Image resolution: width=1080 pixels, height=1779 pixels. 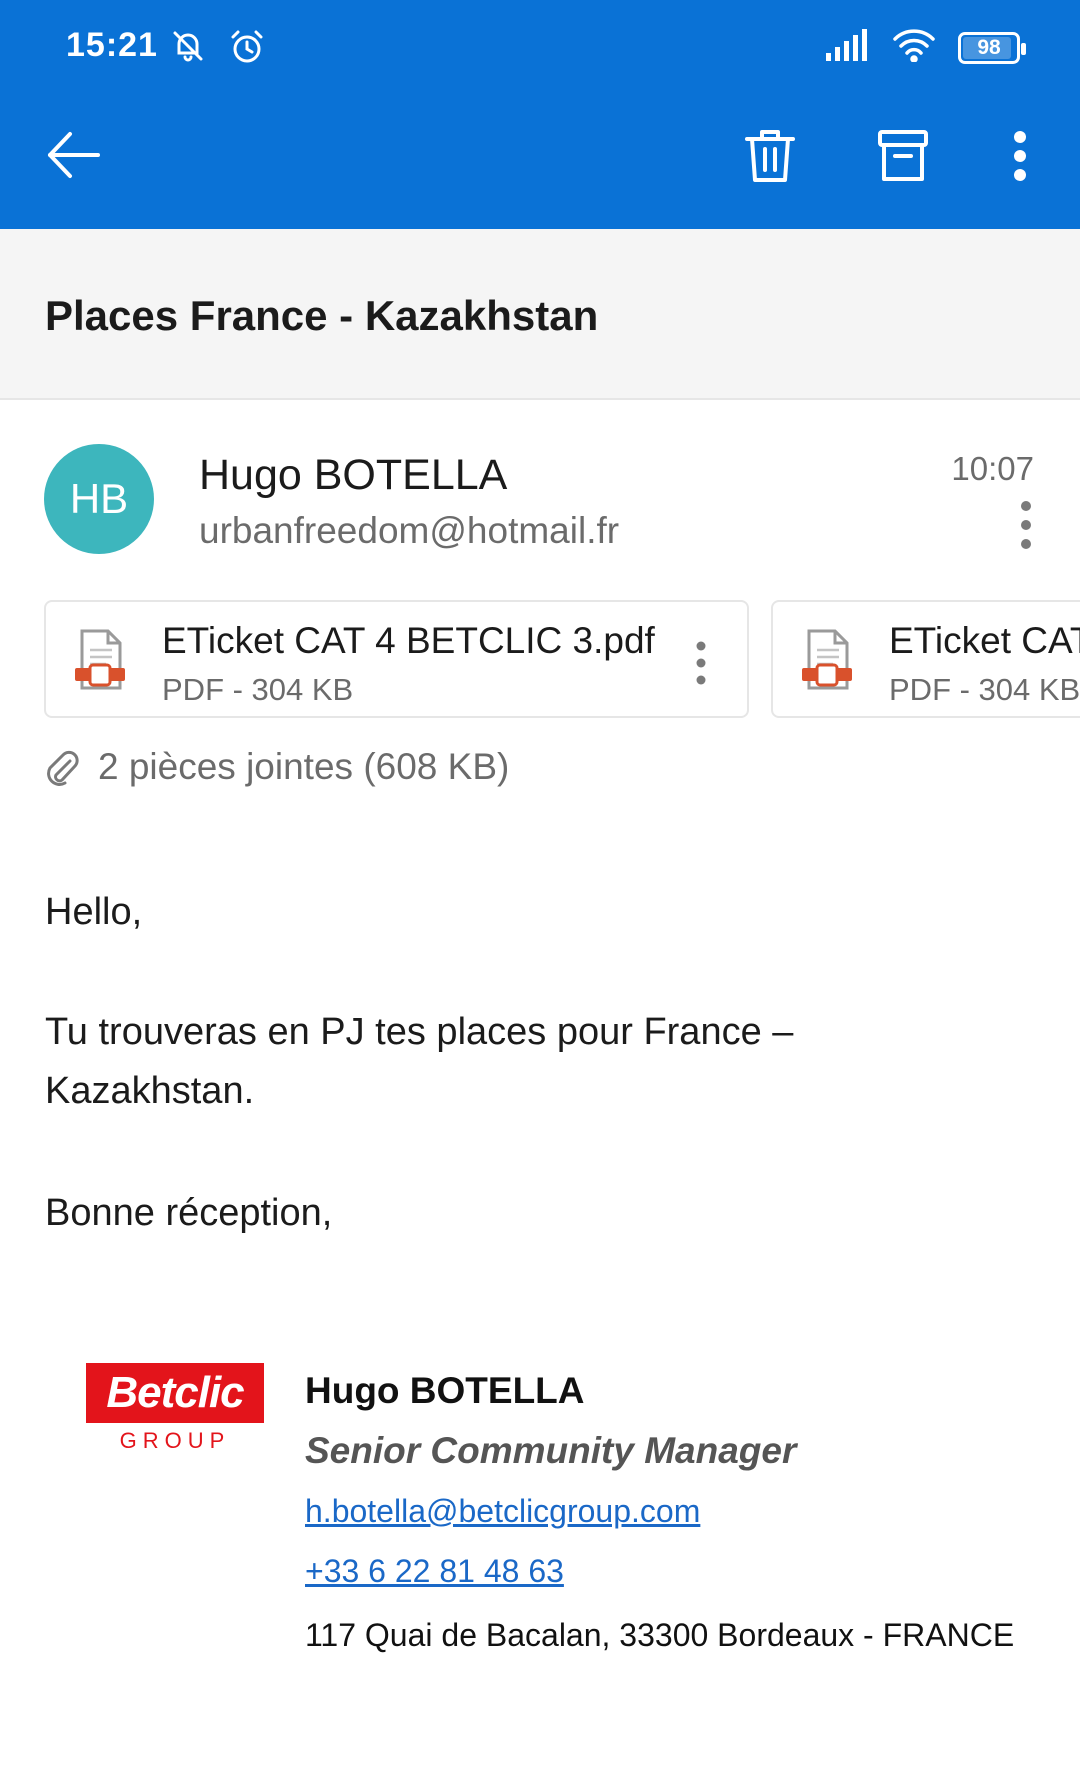 What do you see at coordinates (94, 912) in the screenshot?
I see `body-greeting: Hello,` at bounding box center [94, 912].